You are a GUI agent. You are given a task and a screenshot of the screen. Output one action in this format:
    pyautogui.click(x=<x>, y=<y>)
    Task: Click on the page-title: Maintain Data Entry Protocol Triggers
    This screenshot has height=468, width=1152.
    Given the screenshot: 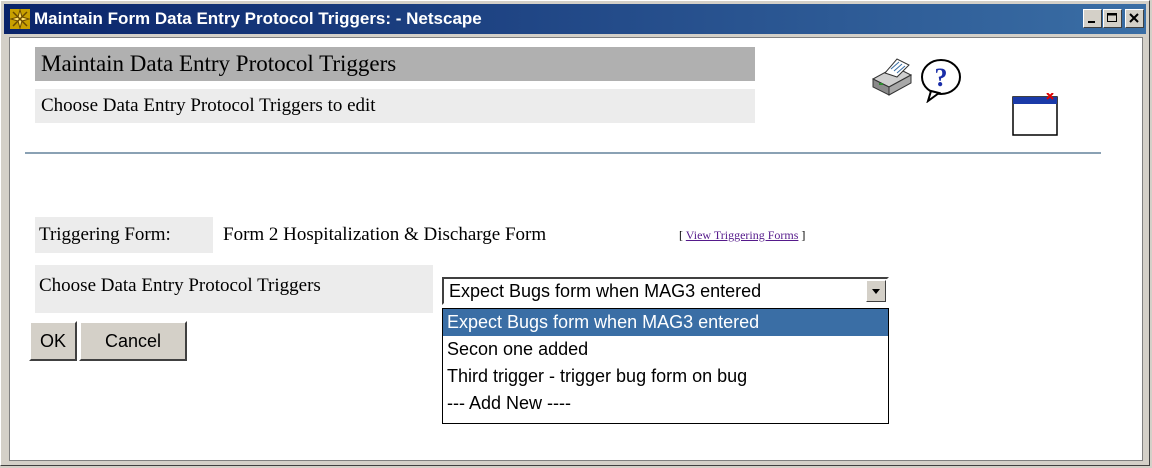 What is the action you would take?
    pyautogui.click(x=395, y=64)
    